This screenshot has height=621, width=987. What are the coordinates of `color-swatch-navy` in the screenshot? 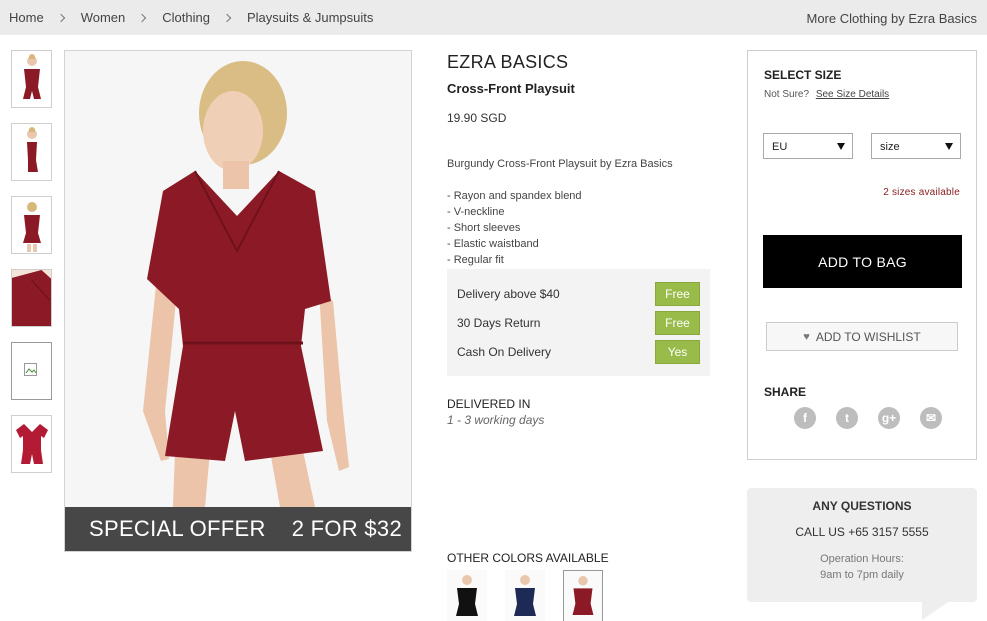 It's located at (525, 595).